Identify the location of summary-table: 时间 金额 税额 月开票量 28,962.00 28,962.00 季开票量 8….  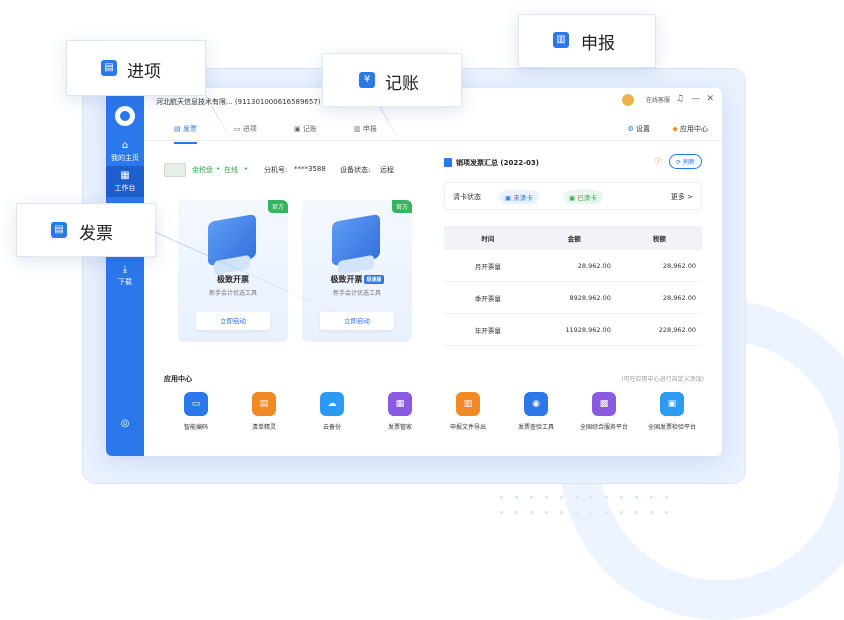
(573, 286).